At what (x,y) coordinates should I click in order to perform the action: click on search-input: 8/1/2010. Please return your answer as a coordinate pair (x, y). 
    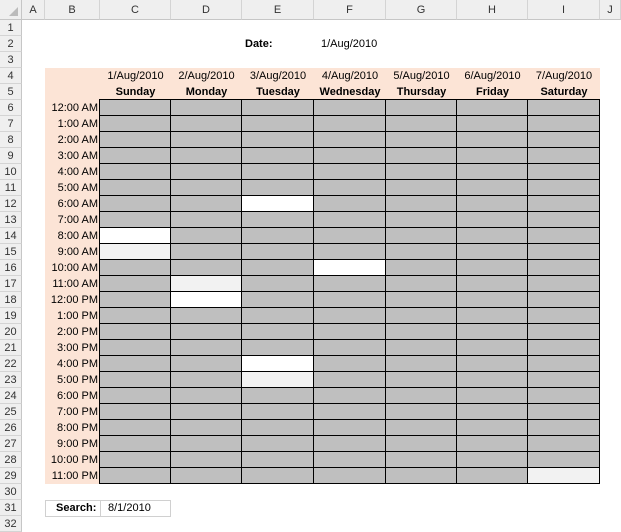
    Looking at the image, I should click on (129, 508).